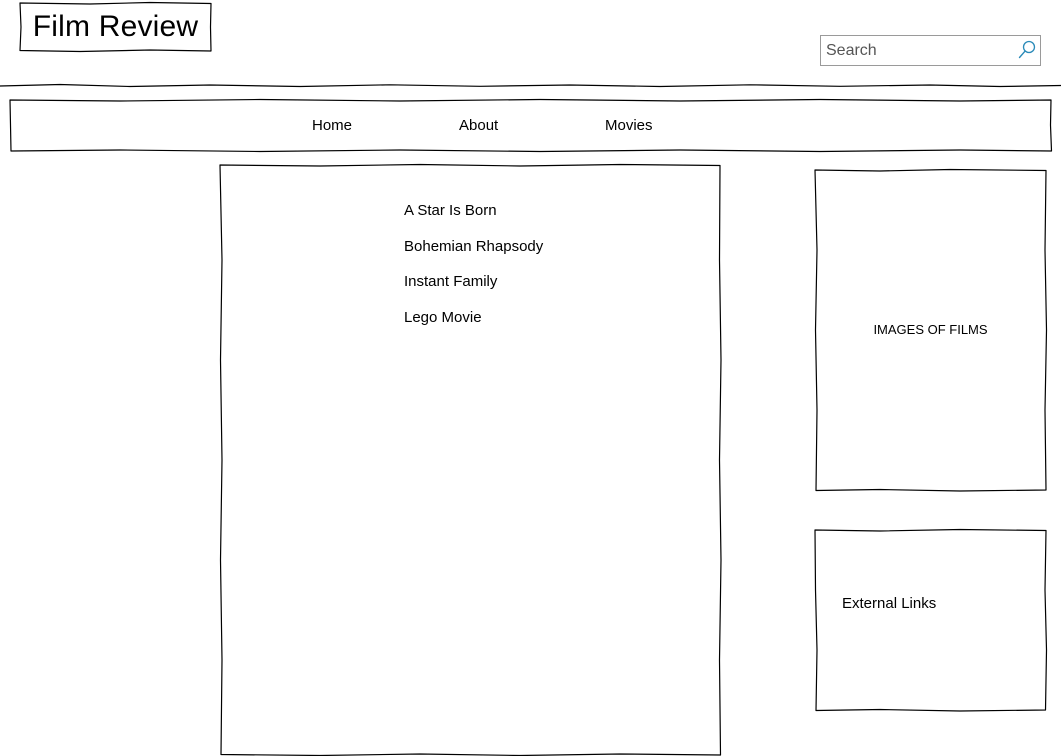  What do you see at coordinates (1027, 50) in the screenshot?
I see `search-icon` at bounding box center [1027, 50].